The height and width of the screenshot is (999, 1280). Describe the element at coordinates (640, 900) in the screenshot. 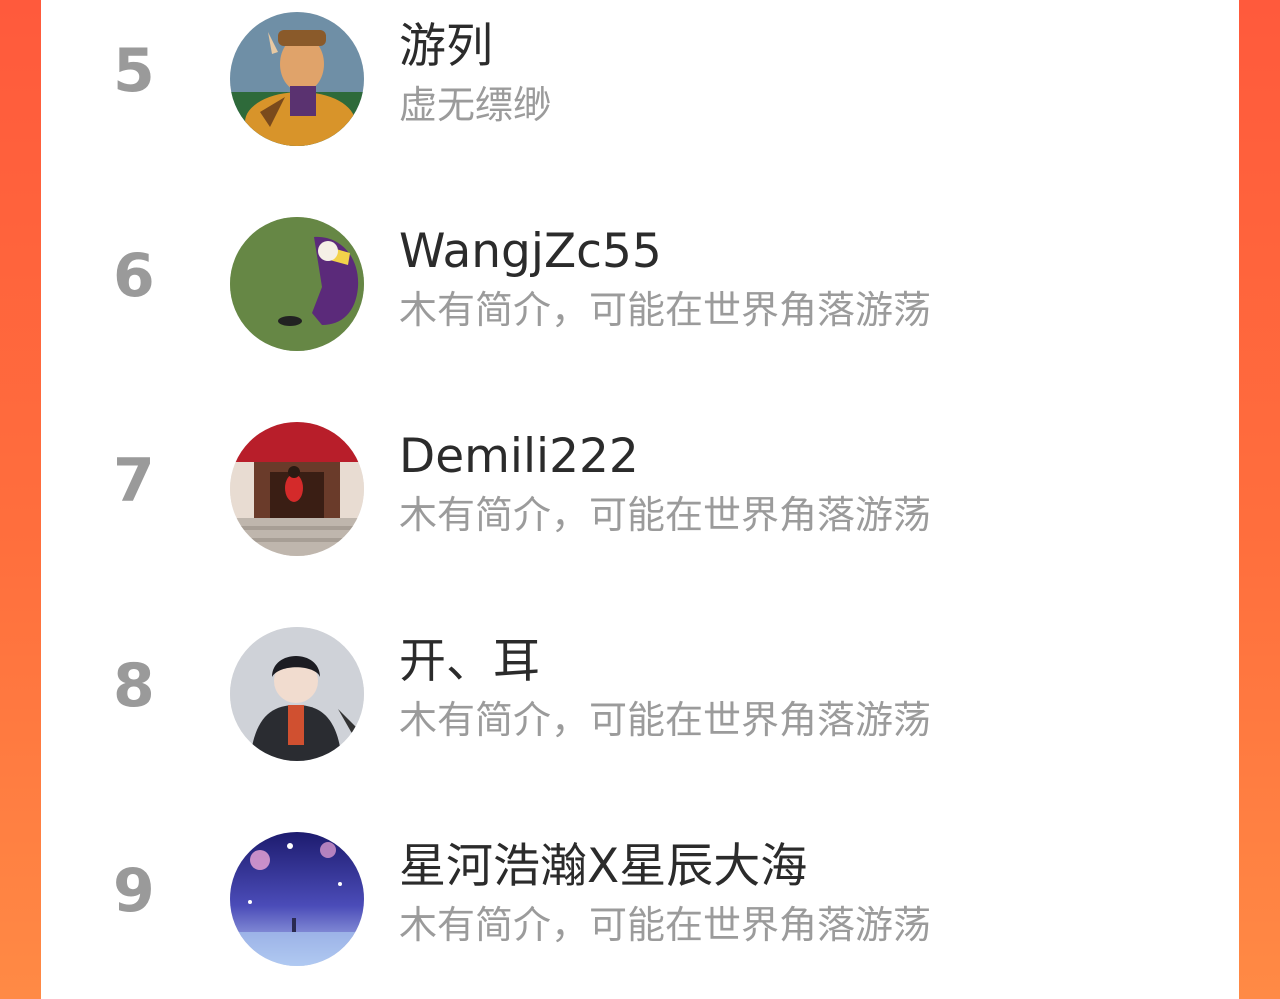

I see `list-item: 9 星河浩瀚X星辰大海 木有简介，可能在世界角落游荡` at that location.